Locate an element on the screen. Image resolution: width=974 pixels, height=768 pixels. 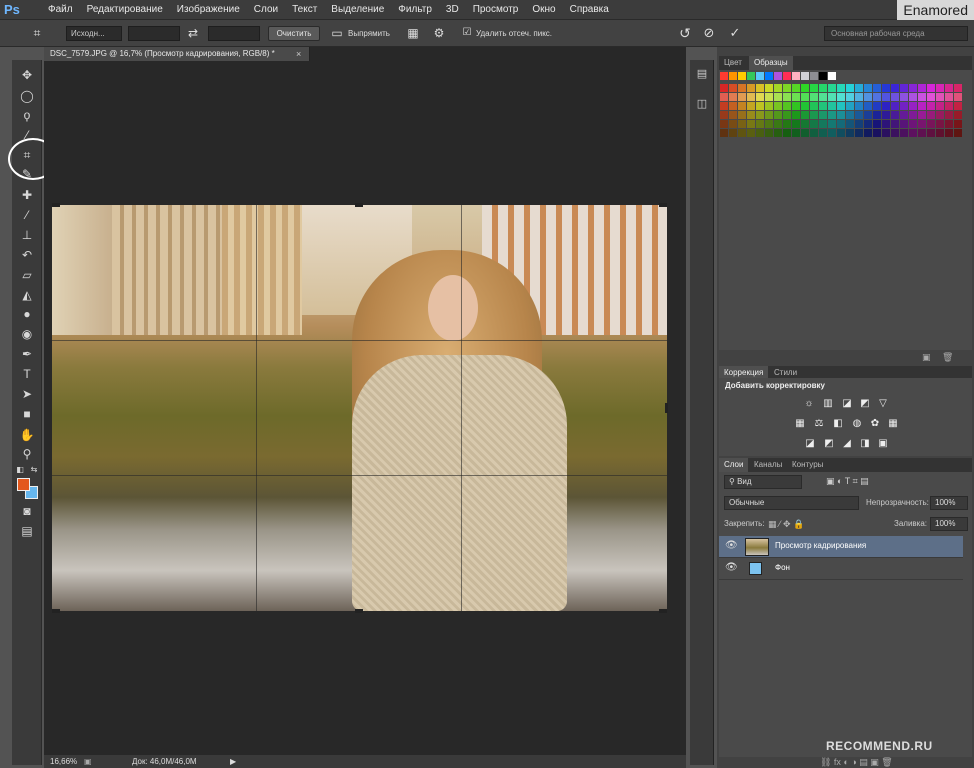
menu-filter: Фильтр is located at coordinates (415, 10).